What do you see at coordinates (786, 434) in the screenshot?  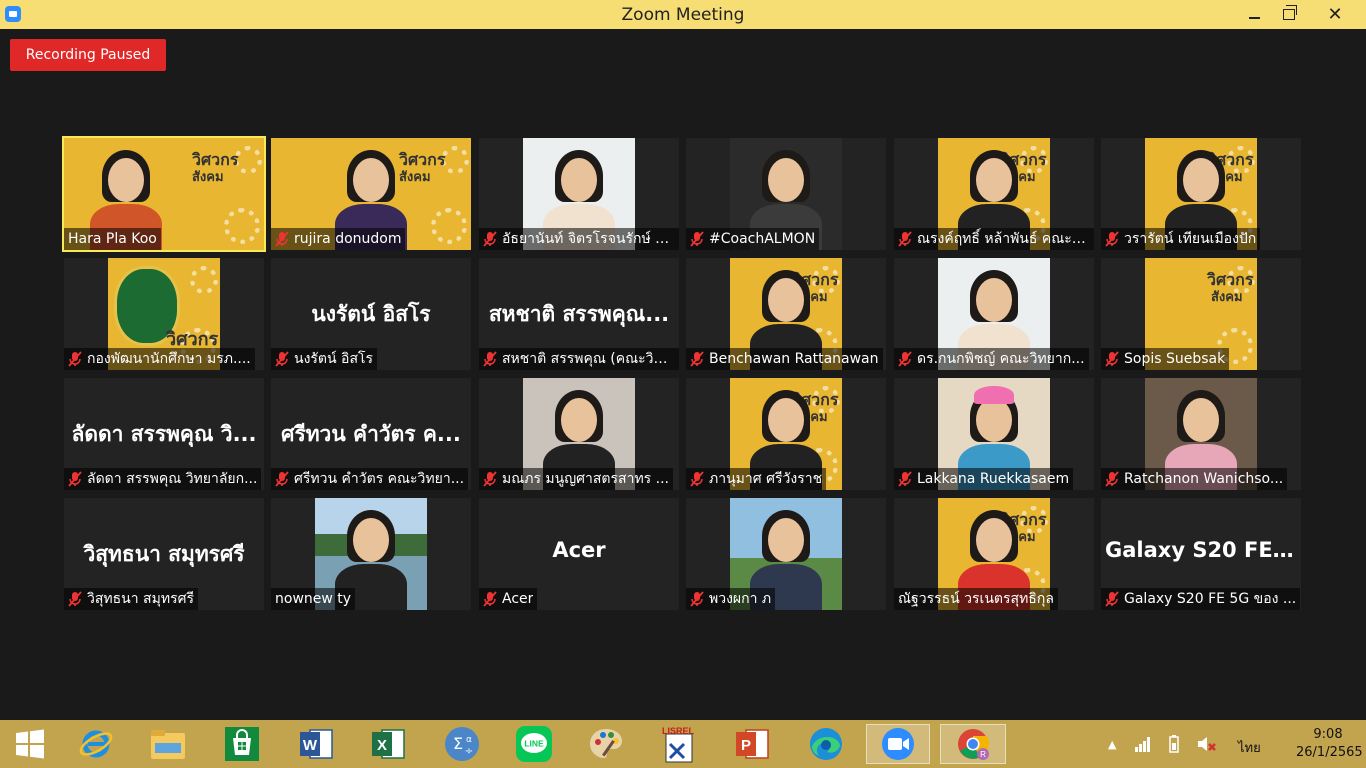 I see `participant-tile: วิศวกร สังคม ภานุมาศ ศรีวังราช` at bounding box center [786, 434].